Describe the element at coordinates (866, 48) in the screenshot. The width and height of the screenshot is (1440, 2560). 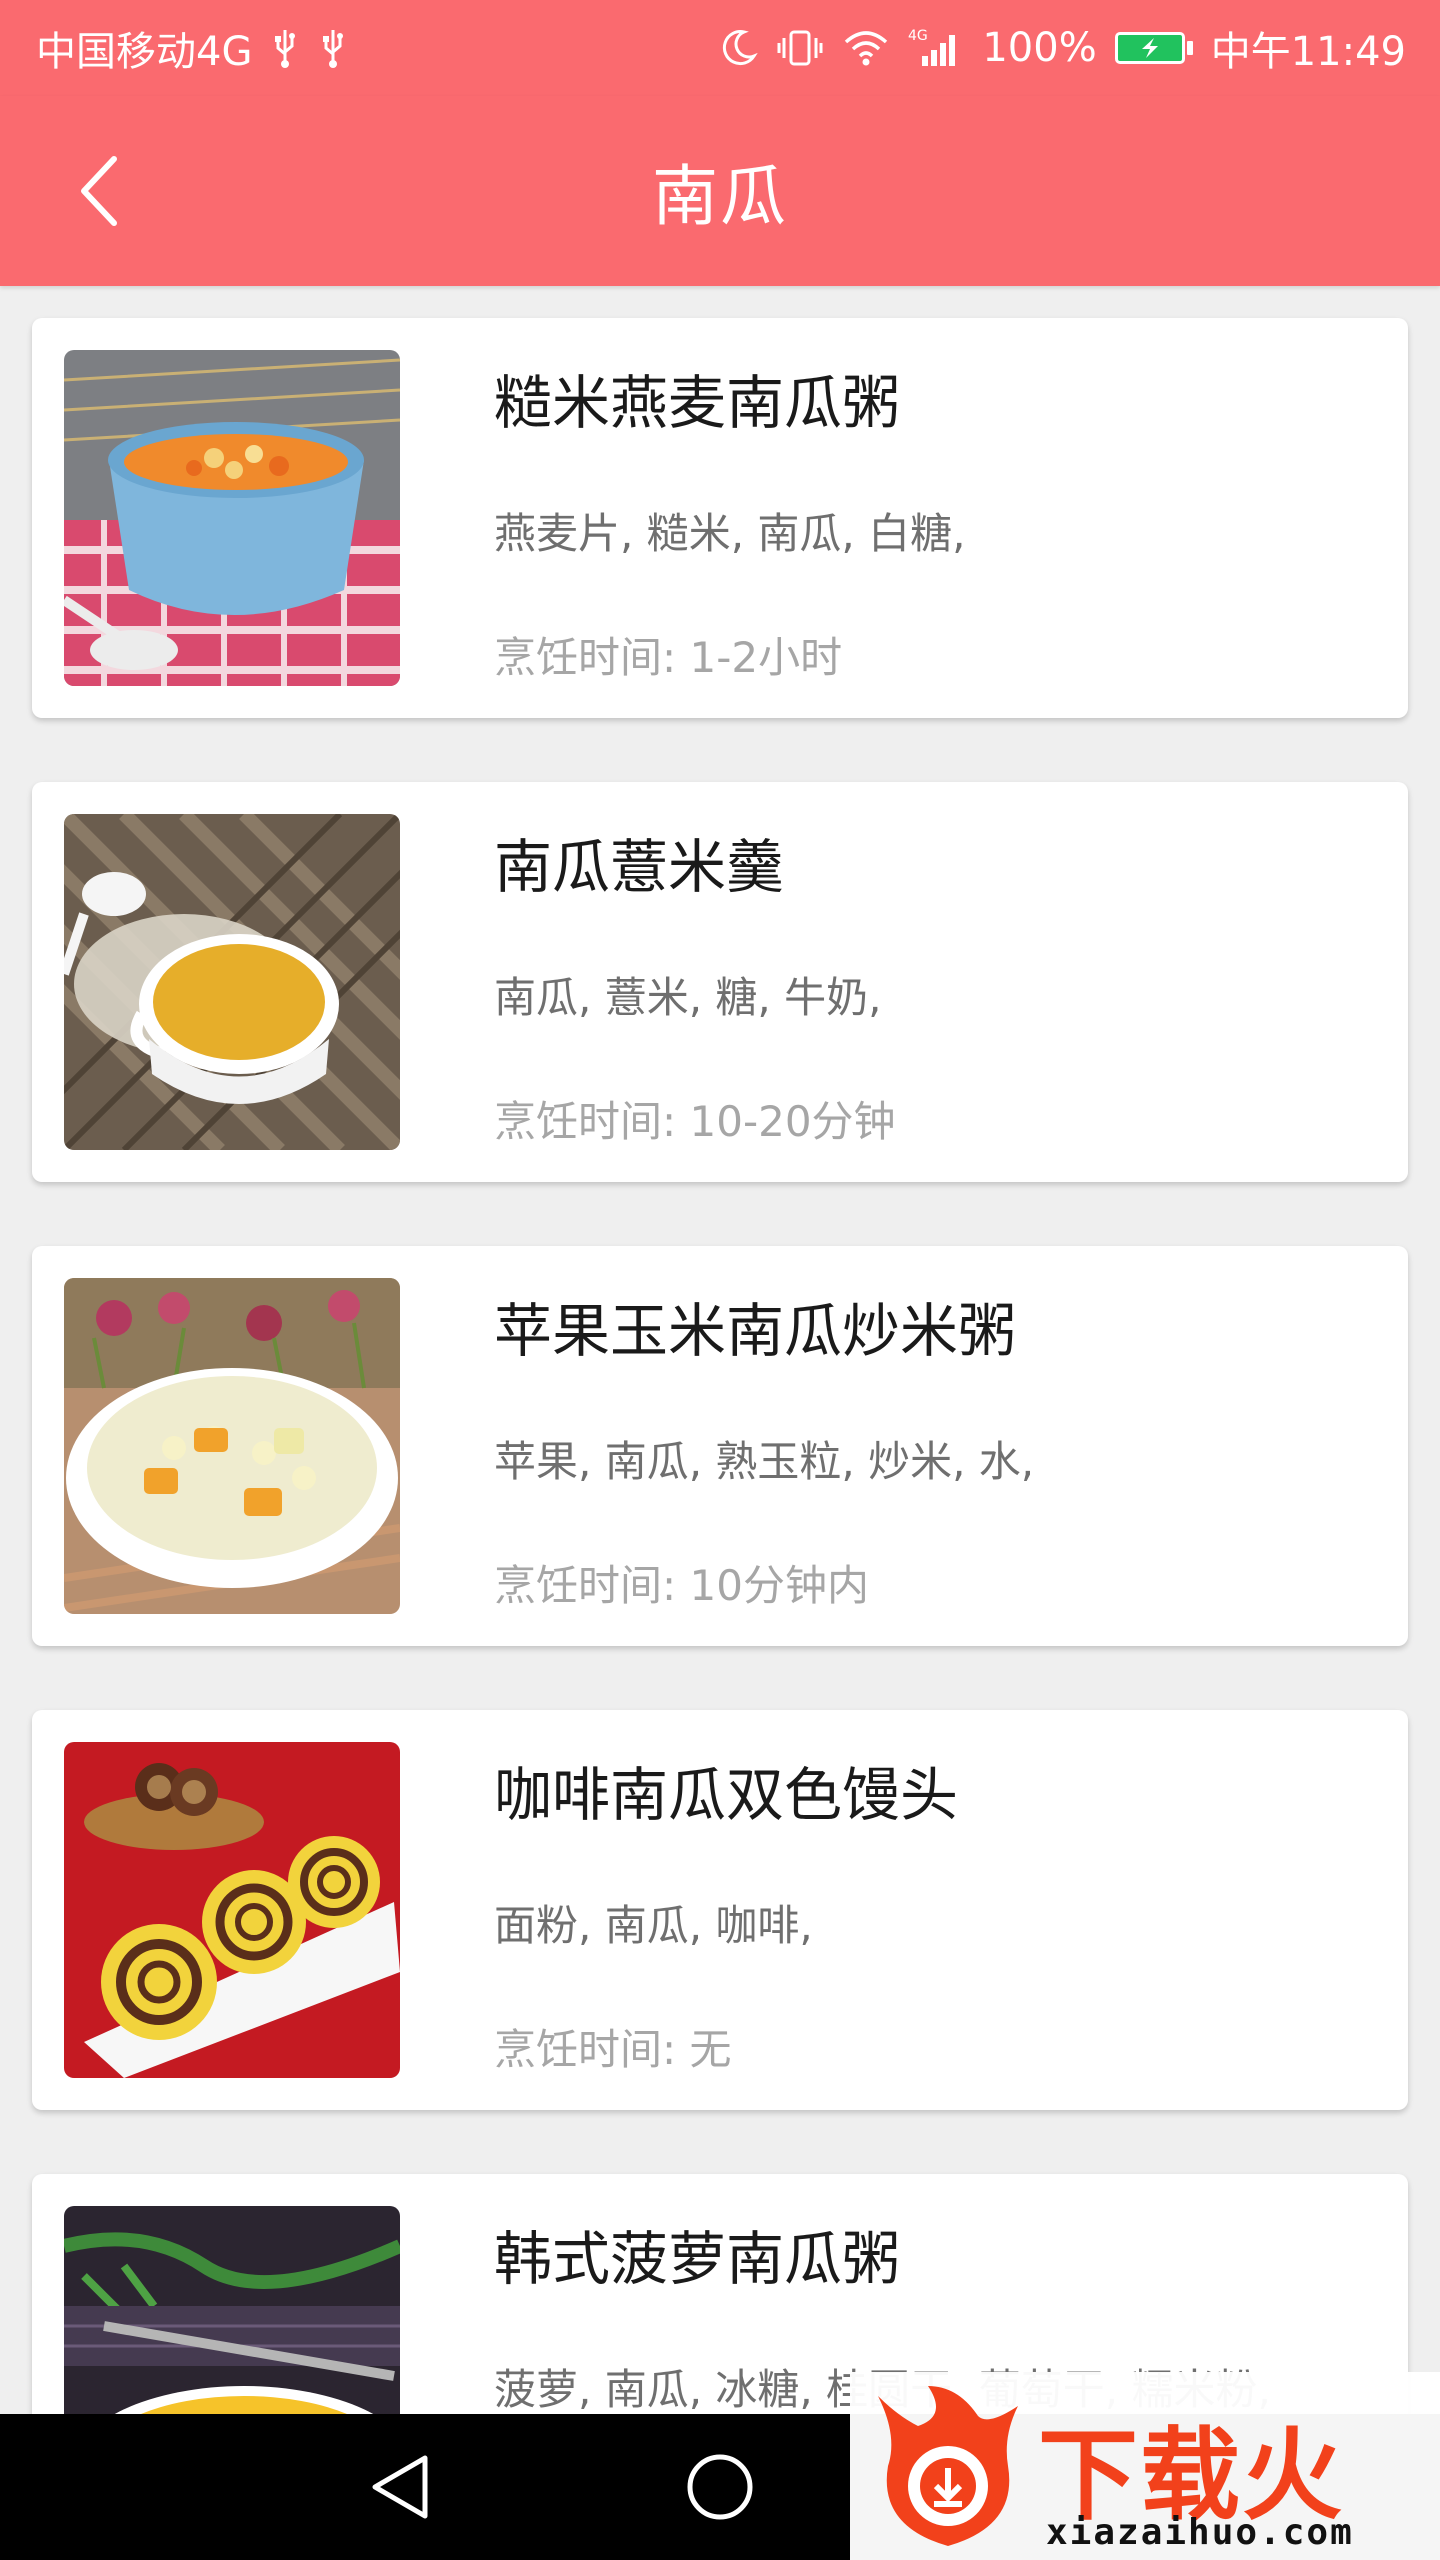
I see `wifi-icon` at that location.